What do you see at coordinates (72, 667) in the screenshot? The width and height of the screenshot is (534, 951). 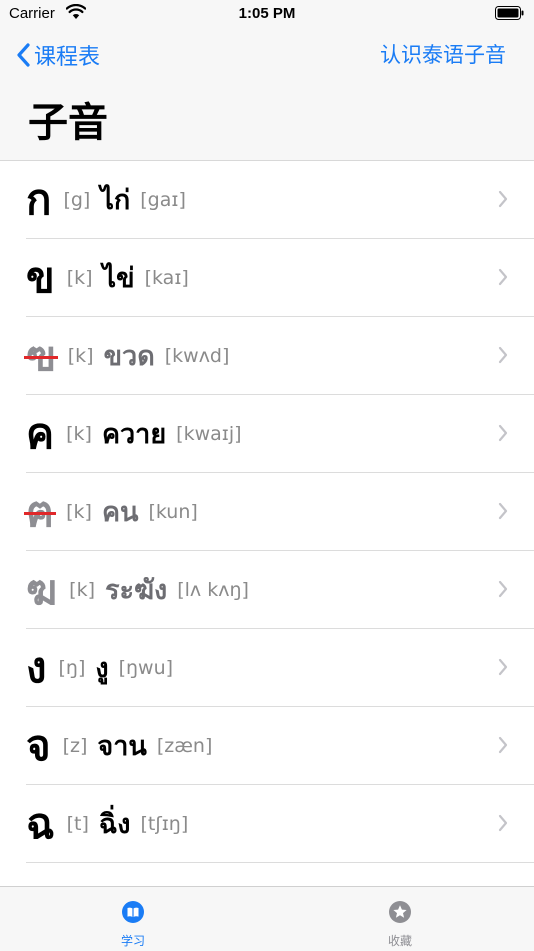 I see `consonant-ipa: [ŋ]` at bounding box center [72, 667].